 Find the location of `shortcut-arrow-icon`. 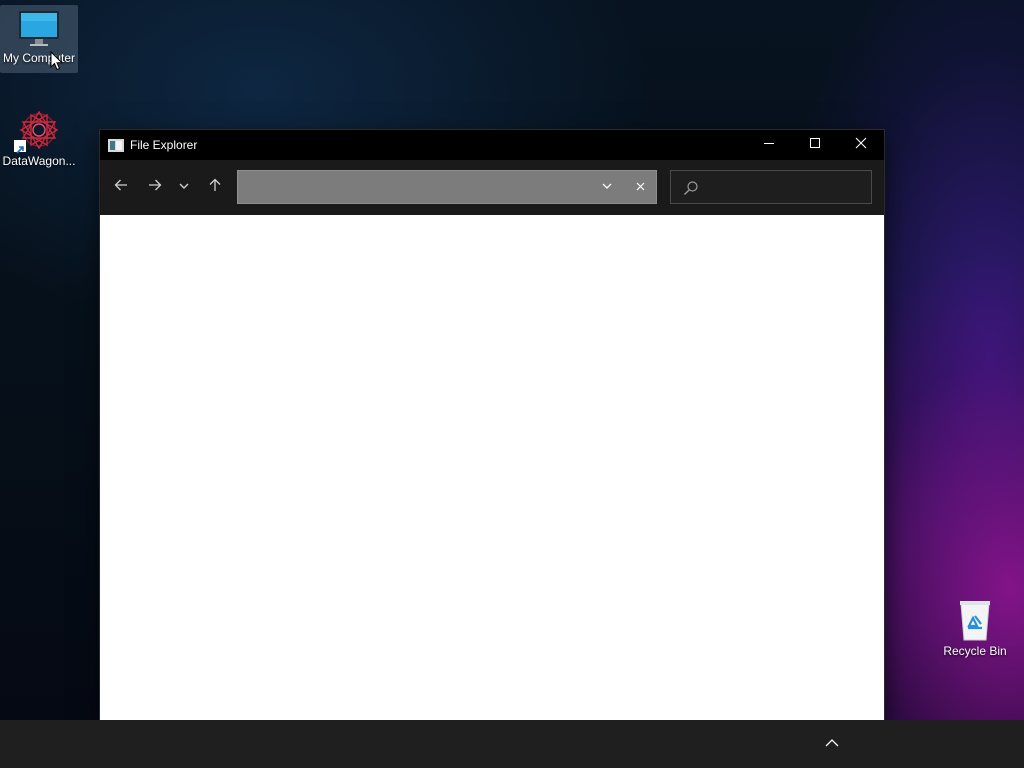

shortcut-arrow-icon is located at coordinates (20, 147).